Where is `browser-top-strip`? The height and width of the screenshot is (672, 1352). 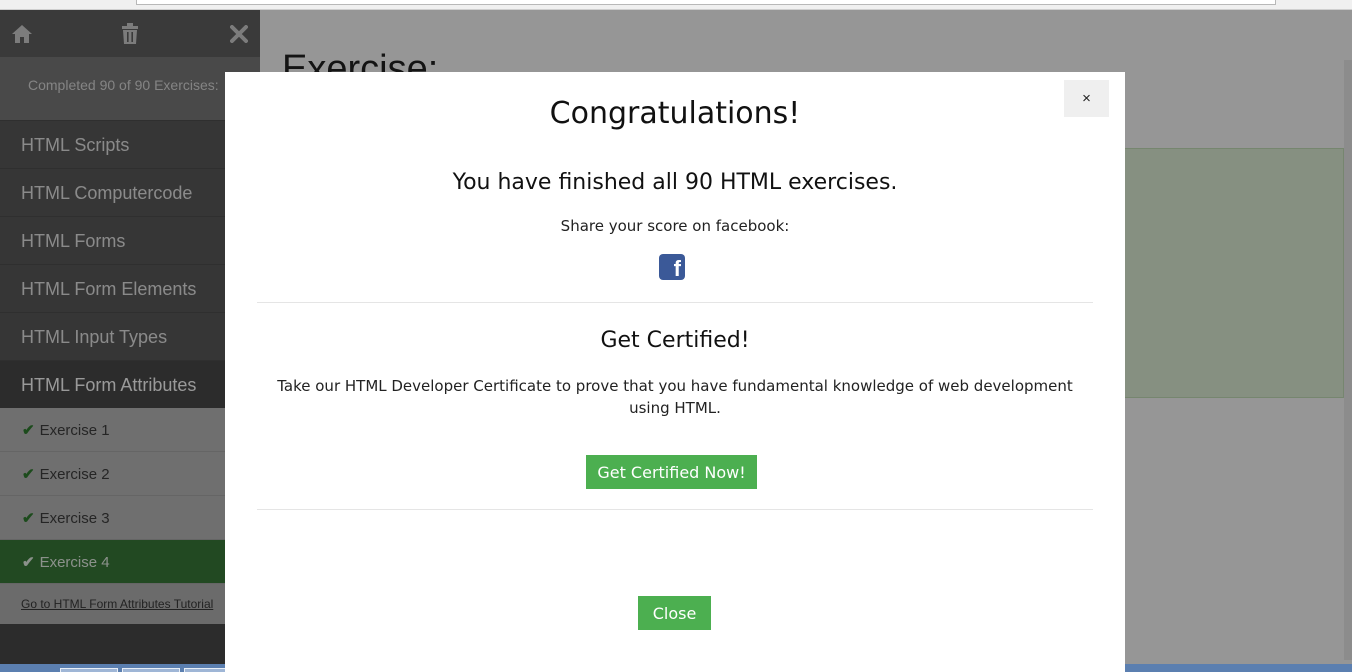 browser-top-strip is located at coordinates (676, 5).